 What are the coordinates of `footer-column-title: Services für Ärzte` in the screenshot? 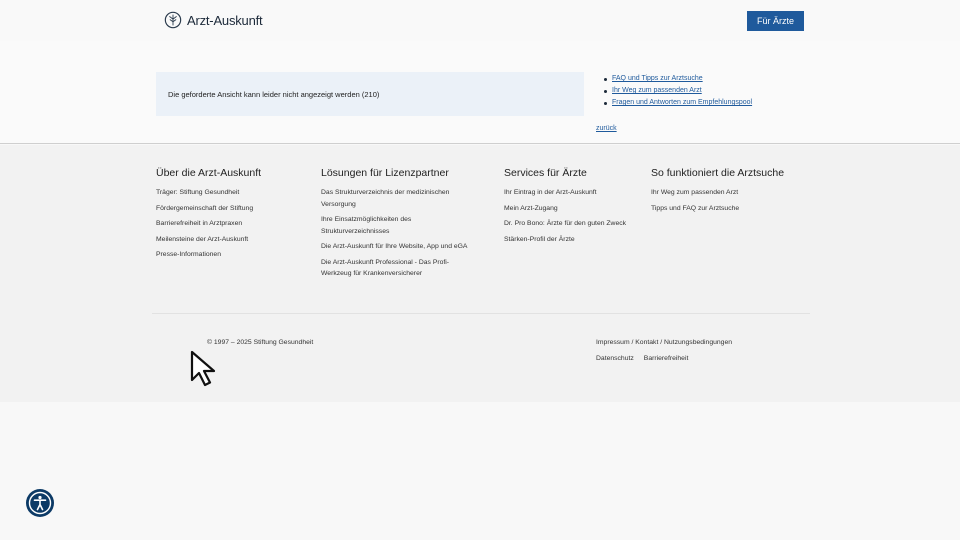 It's located at (545, 173).